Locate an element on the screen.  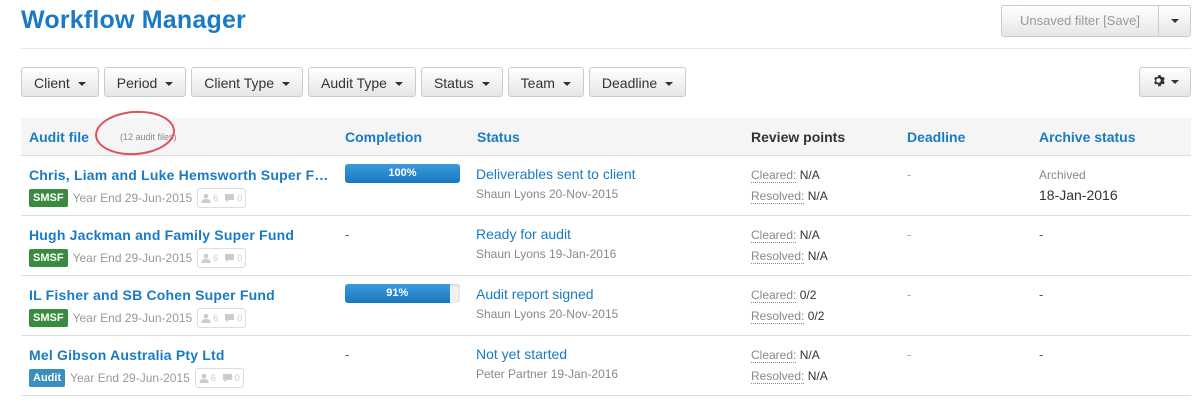
status-link: Audit report signed is located at coordinates (535, 294).